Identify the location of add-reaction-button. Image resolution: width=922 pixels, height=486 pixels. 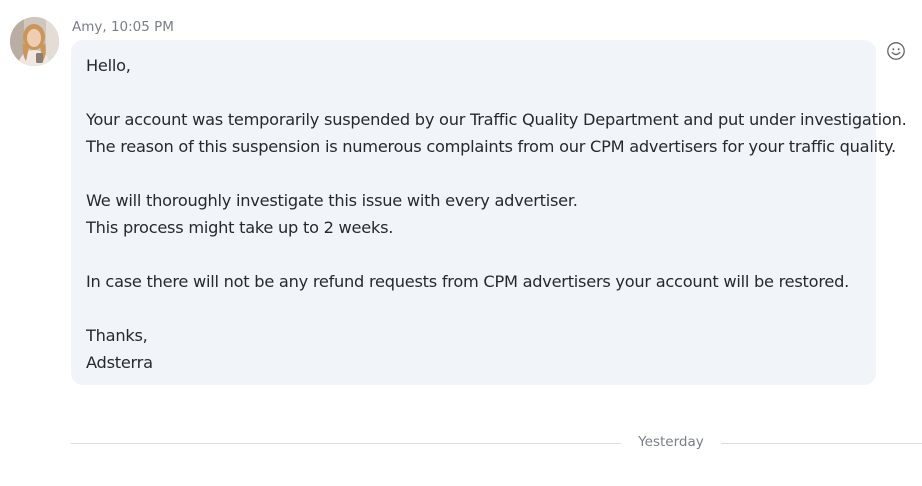
(896, 51).